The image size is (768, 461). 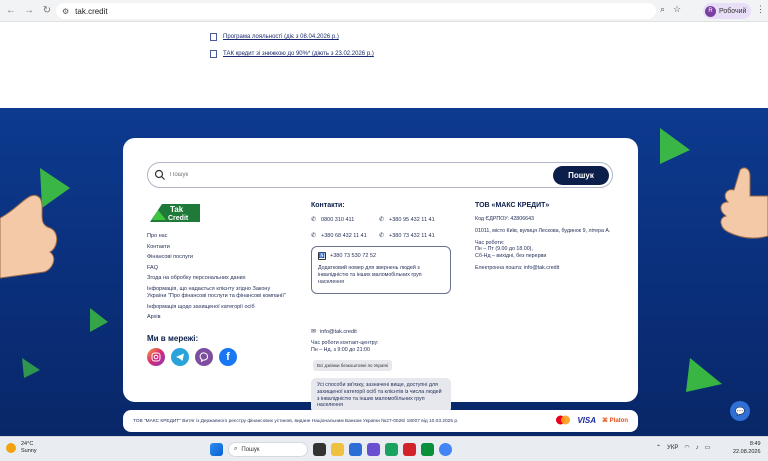 What do you see at coordinates (178, 218) in the screenshot?
I see `svg-text: Credit` at bounding box center [178, 218].